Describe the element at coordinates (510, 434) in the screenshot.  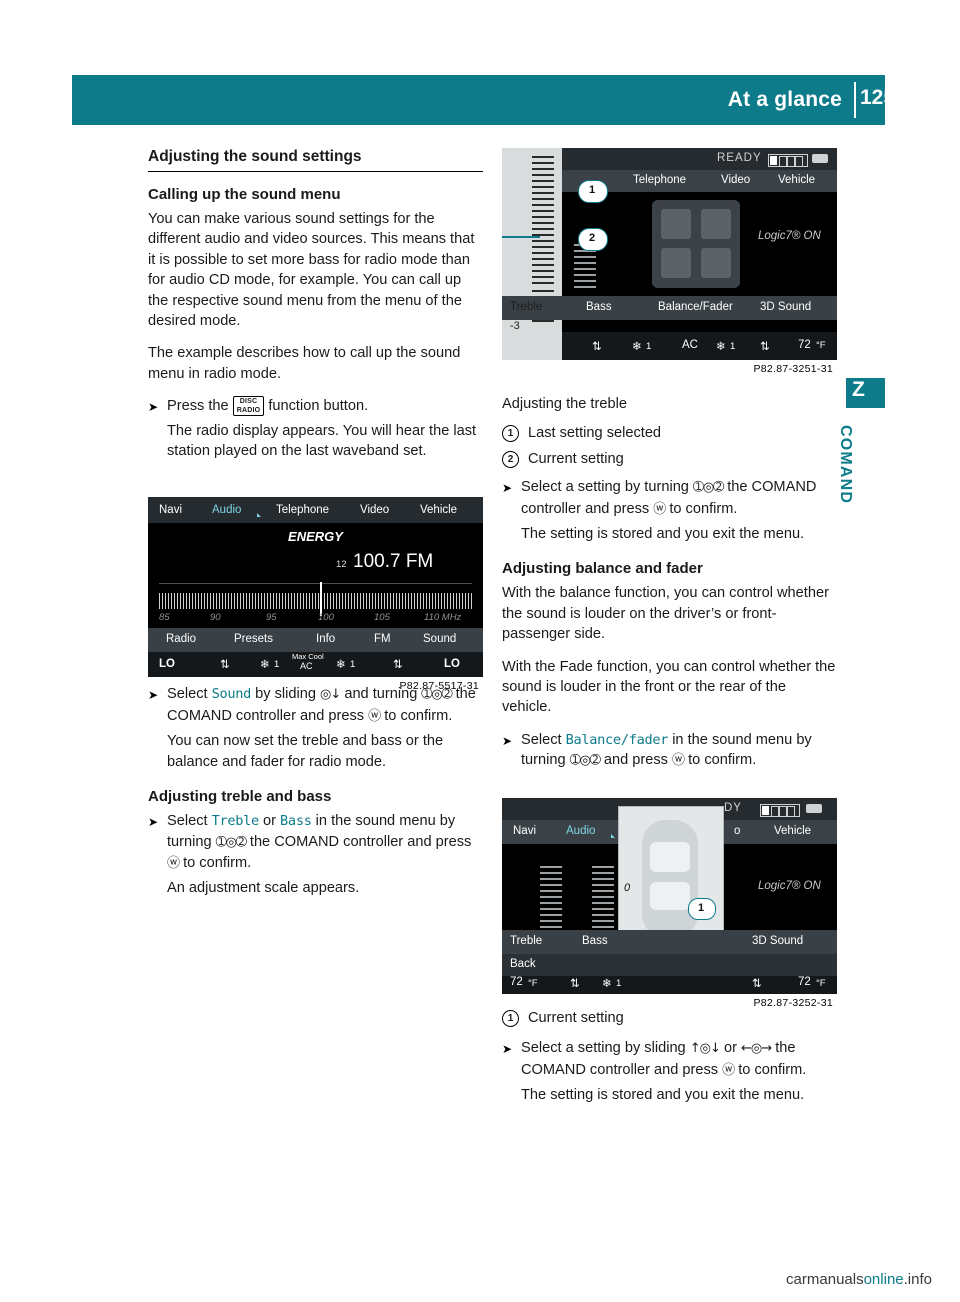
I see `legend-number-1: 1` at that location.